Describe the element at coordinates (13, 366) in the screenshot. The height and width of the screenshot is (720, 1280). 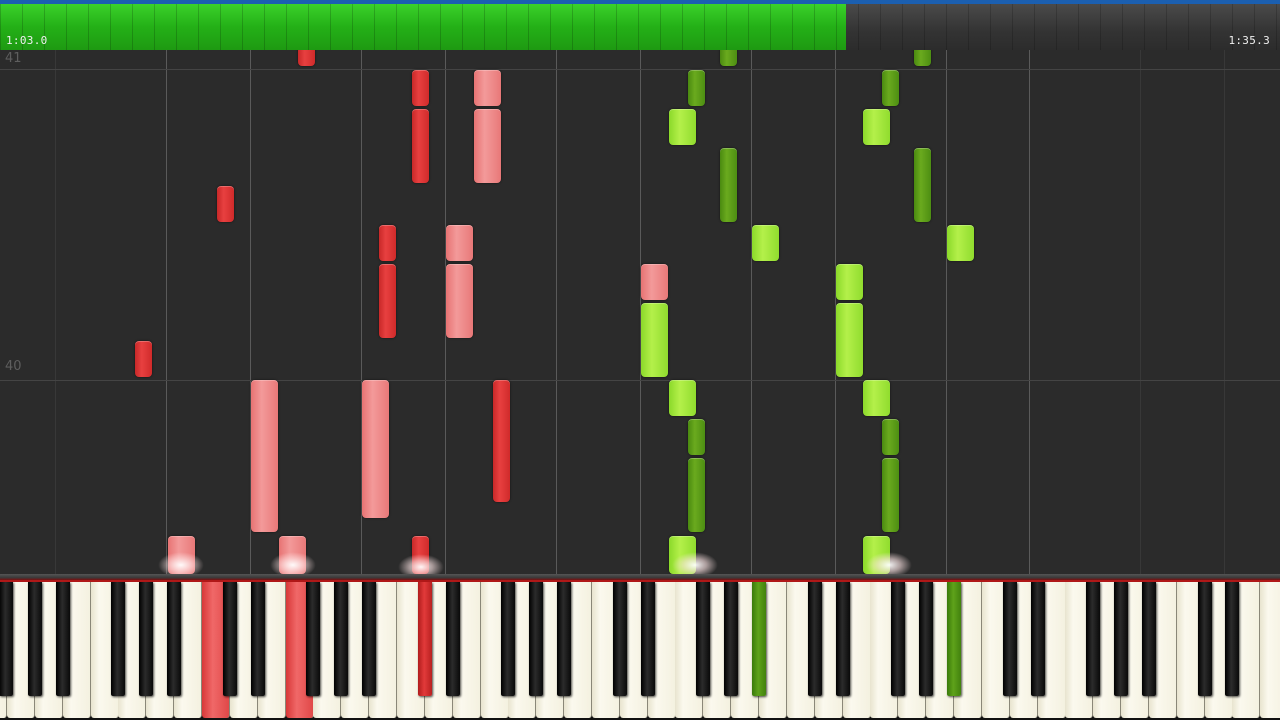
I see `measure-label: 40` at that location.